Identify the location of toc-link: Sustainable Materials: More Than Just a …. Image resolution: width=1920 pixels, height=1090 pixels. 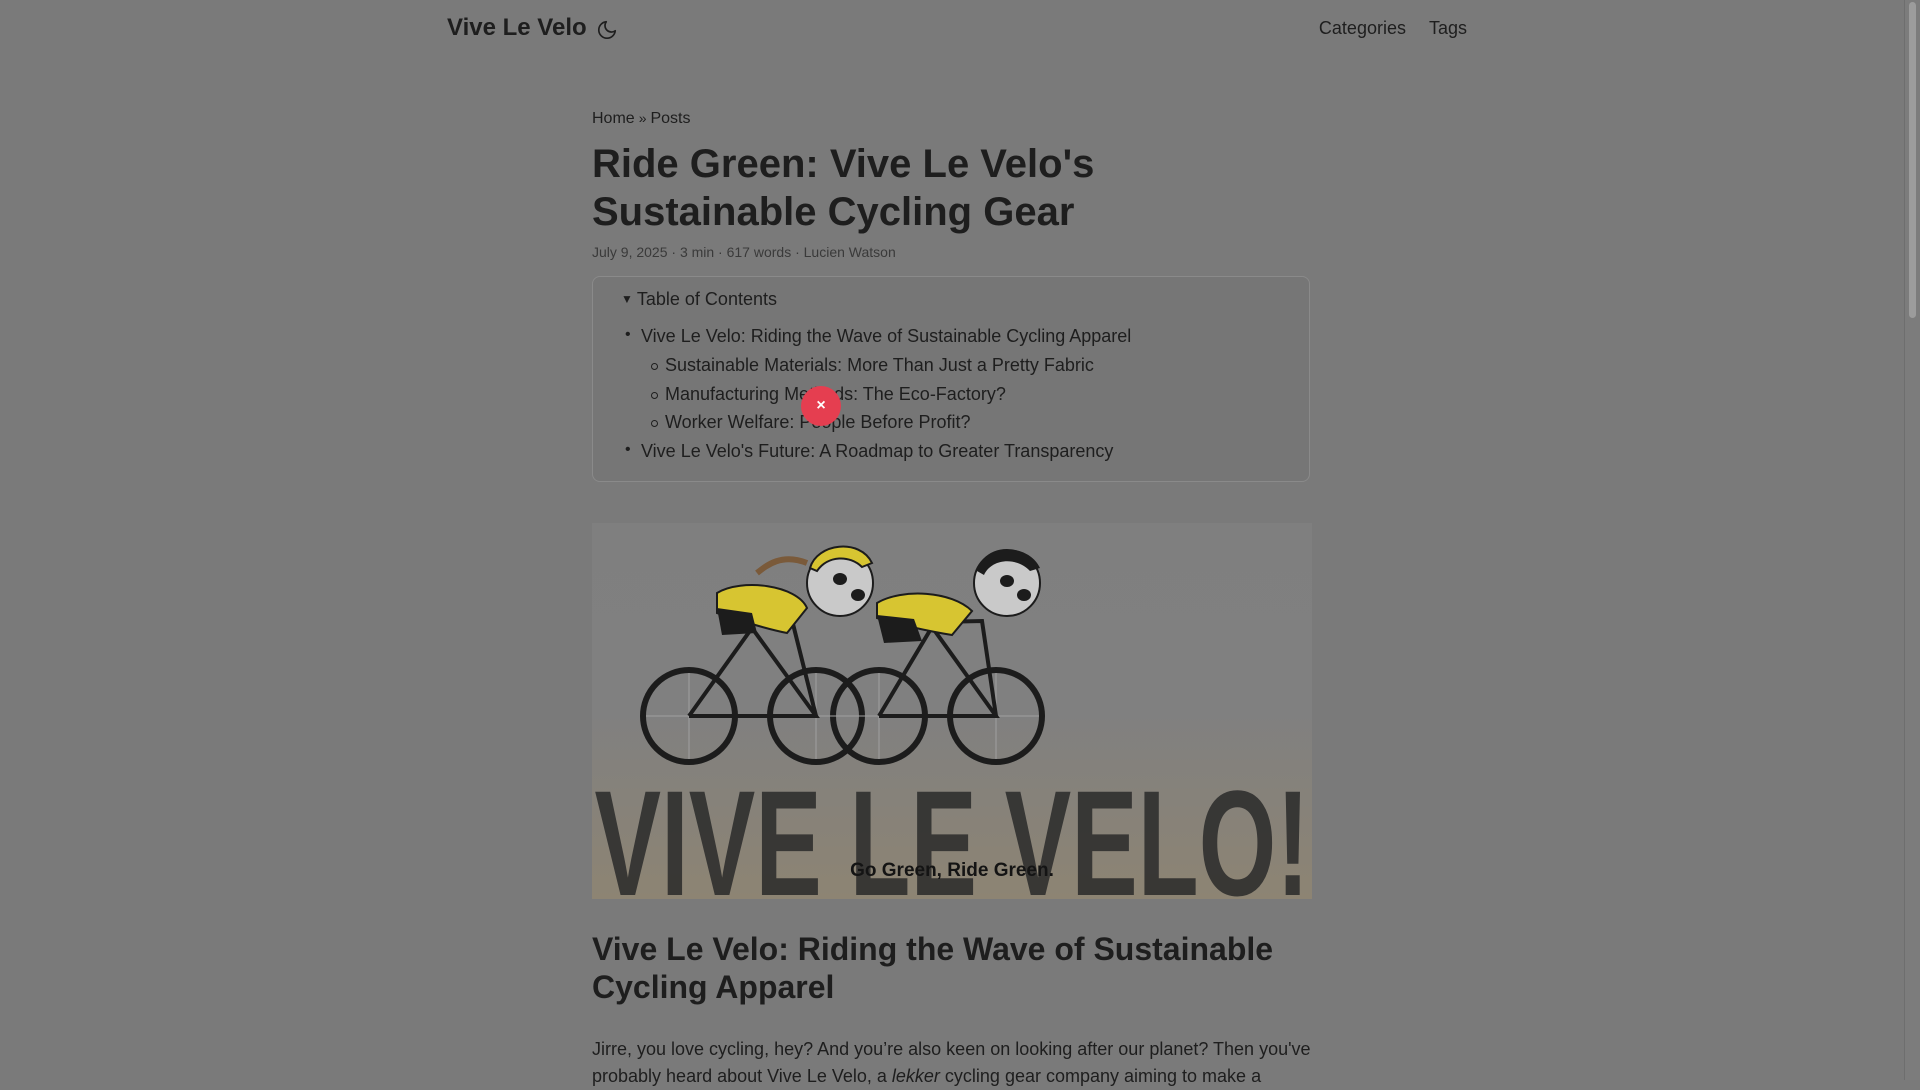
(879, 365).